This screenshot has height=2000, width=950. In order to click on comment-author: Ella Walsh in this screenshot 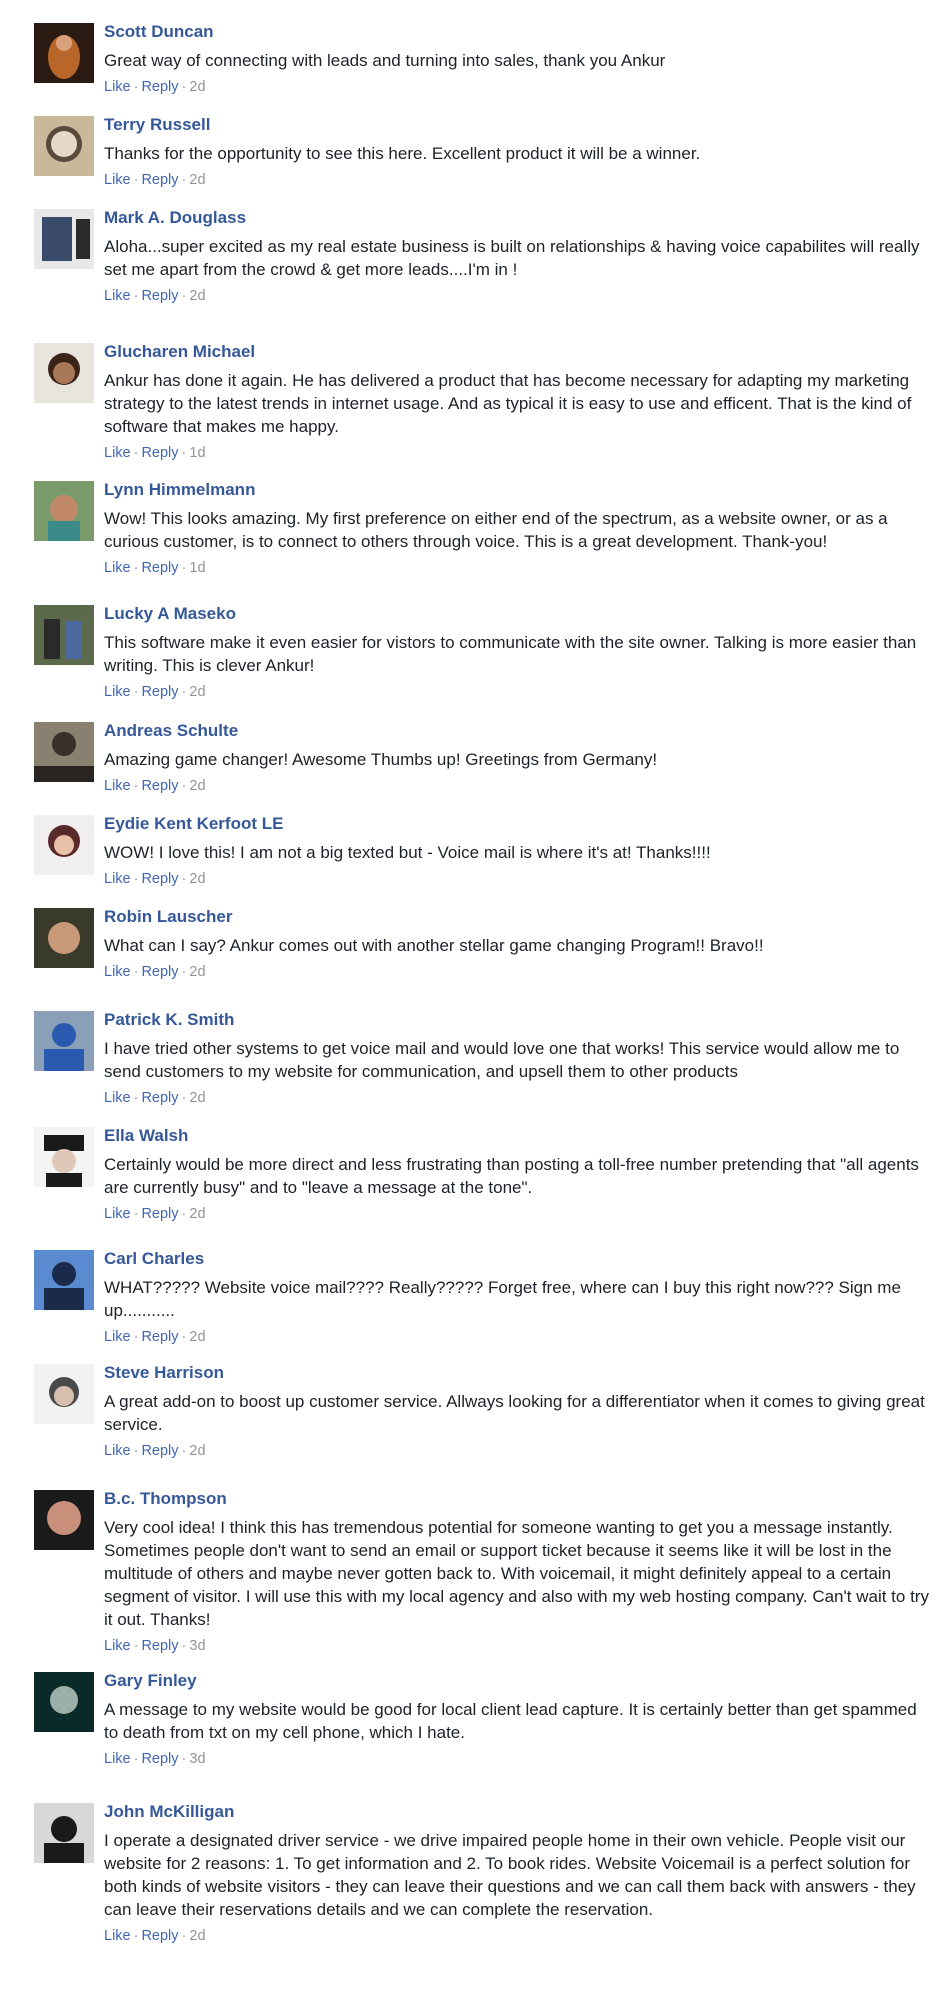, I will do `click(519, 1136)`.